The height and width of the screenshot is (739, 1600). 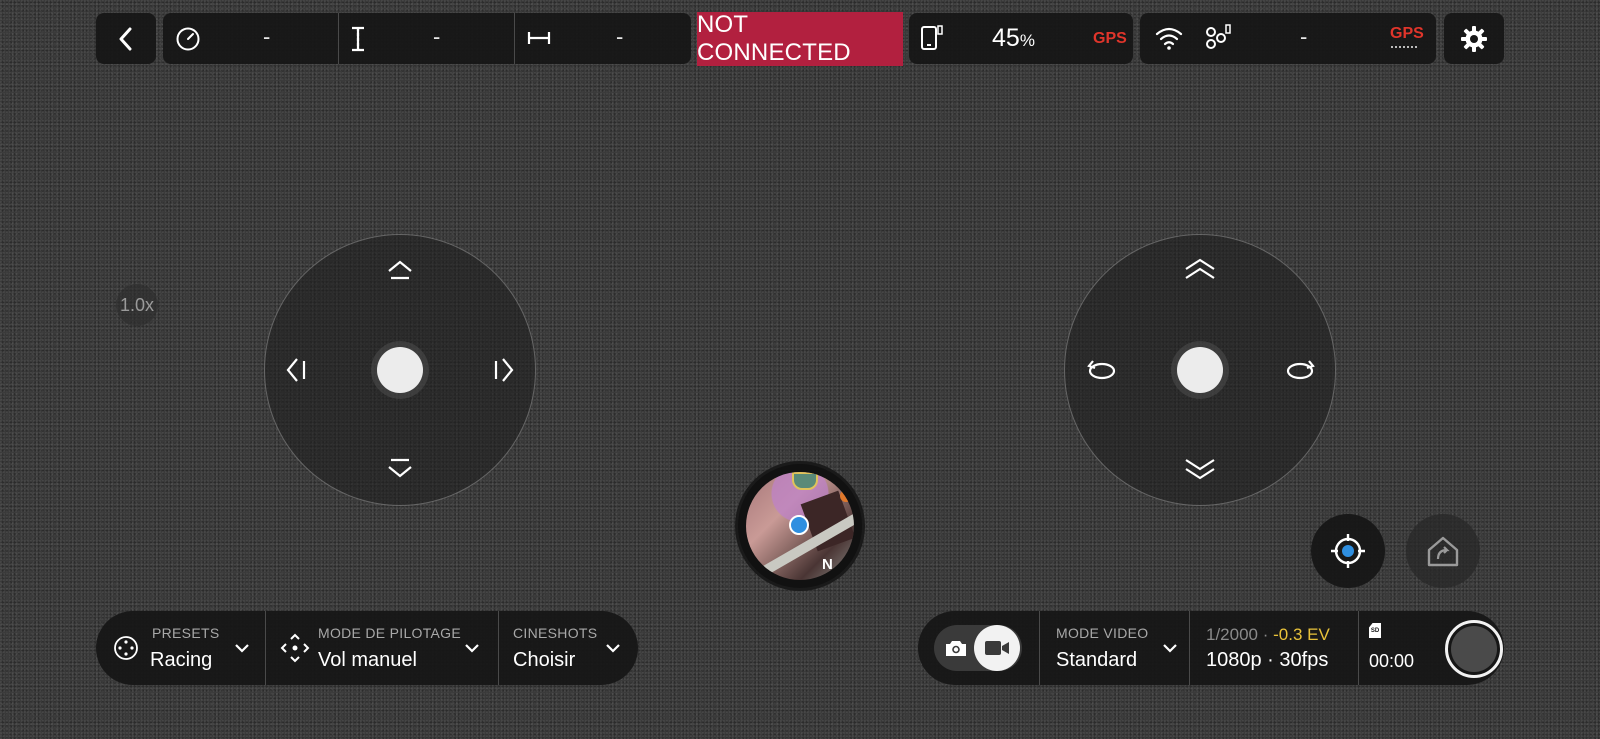 I want to click on return-home-button, so click(x=1443, y=551).